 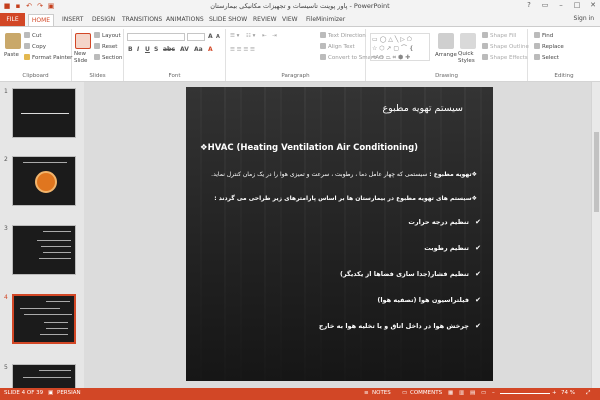 I want to click on arrange-button: Arrange, so click(x=446, y=55).